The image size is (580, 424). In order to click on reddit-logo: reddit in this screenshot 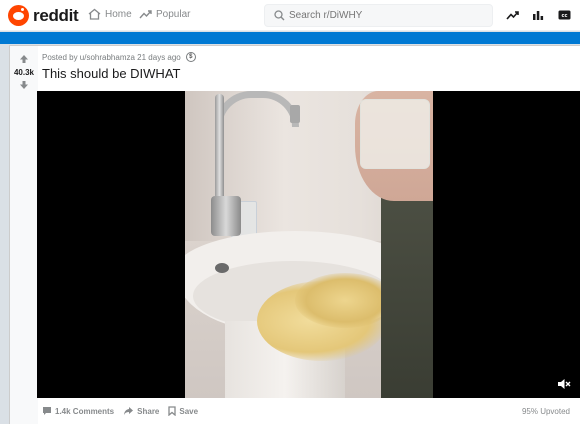, I will do `click(43, 15)`.